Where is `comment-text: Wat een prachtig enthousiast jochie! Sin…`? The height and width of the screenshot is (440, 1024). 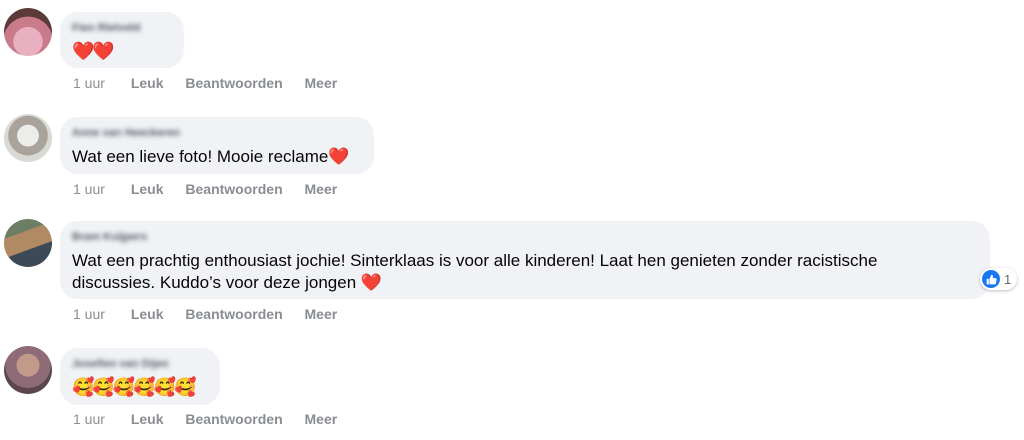 comment-text: Wat een prachtig enthousiast jochie! Sin… is located at coordinates (475, 271).